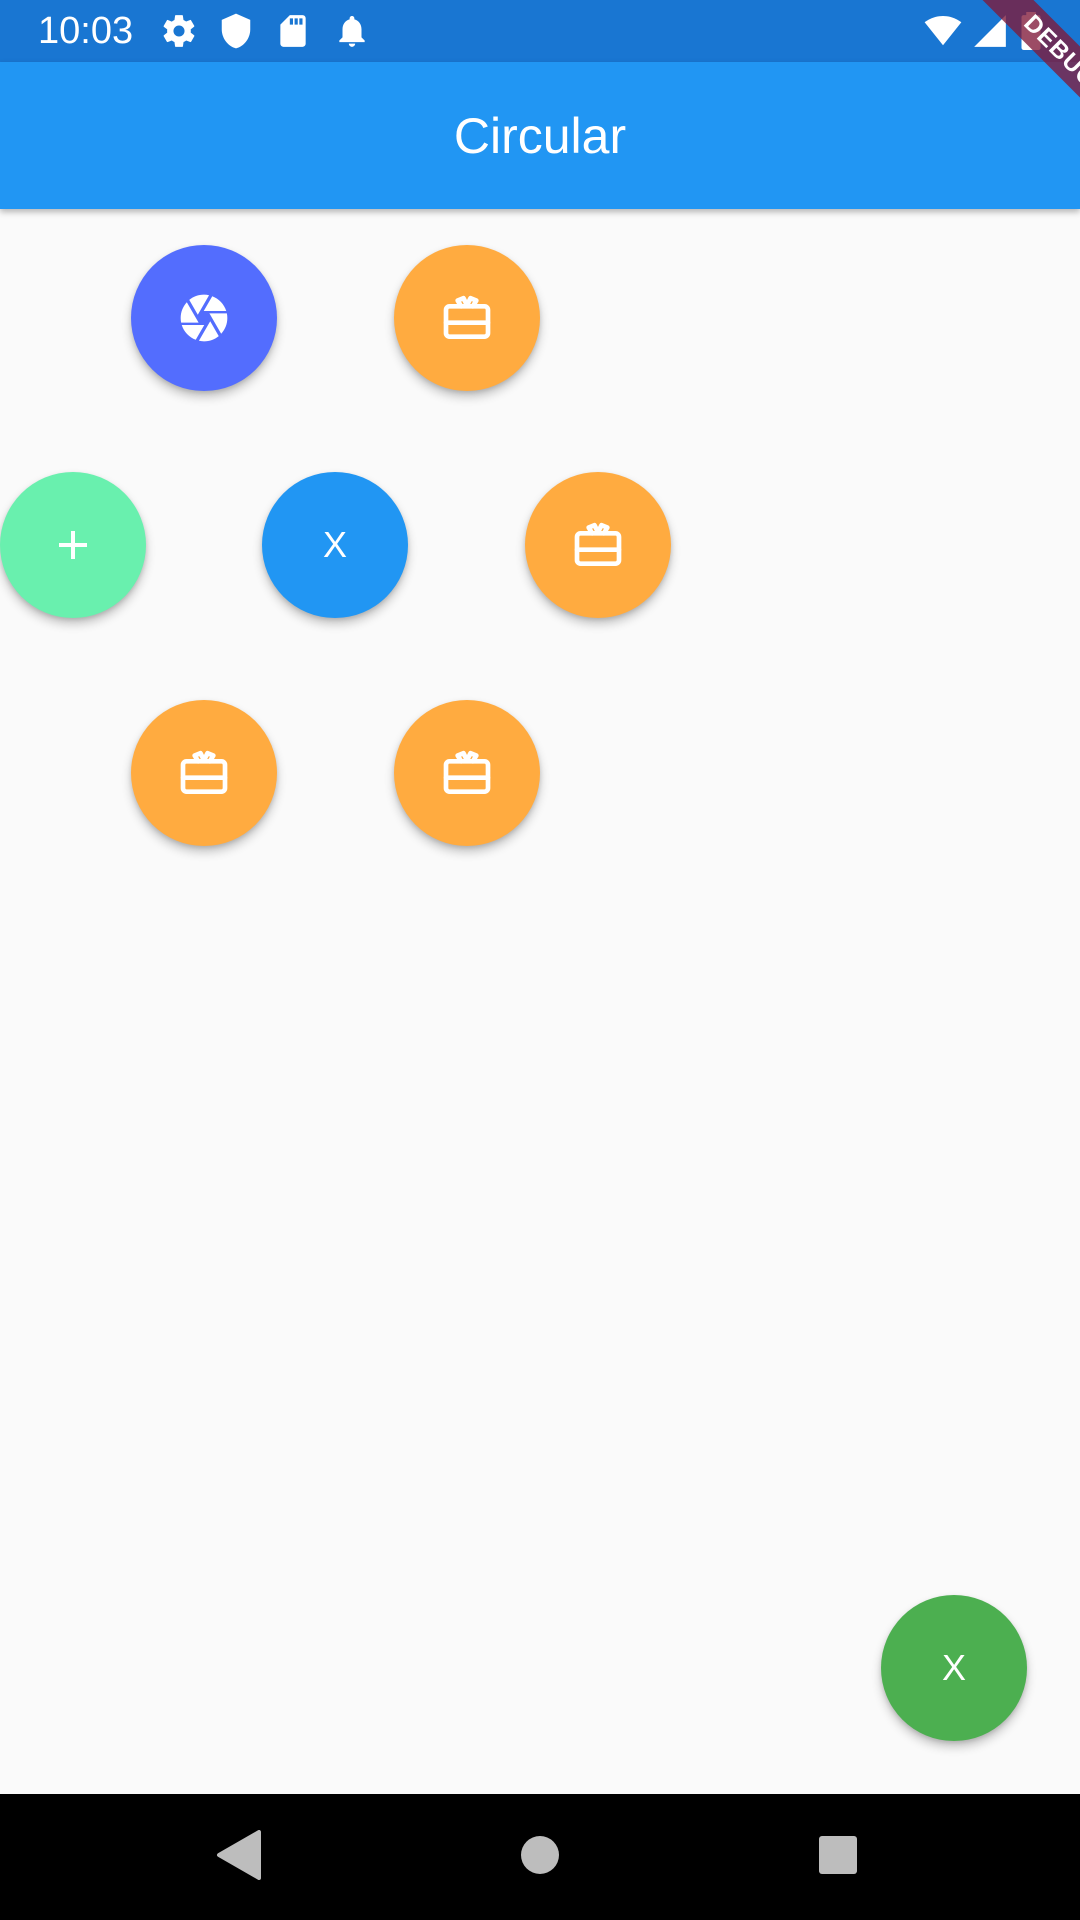  Describe the element at coordinates (540, 31) in the screenshot. I see `status-bar: 10:03` at that location.